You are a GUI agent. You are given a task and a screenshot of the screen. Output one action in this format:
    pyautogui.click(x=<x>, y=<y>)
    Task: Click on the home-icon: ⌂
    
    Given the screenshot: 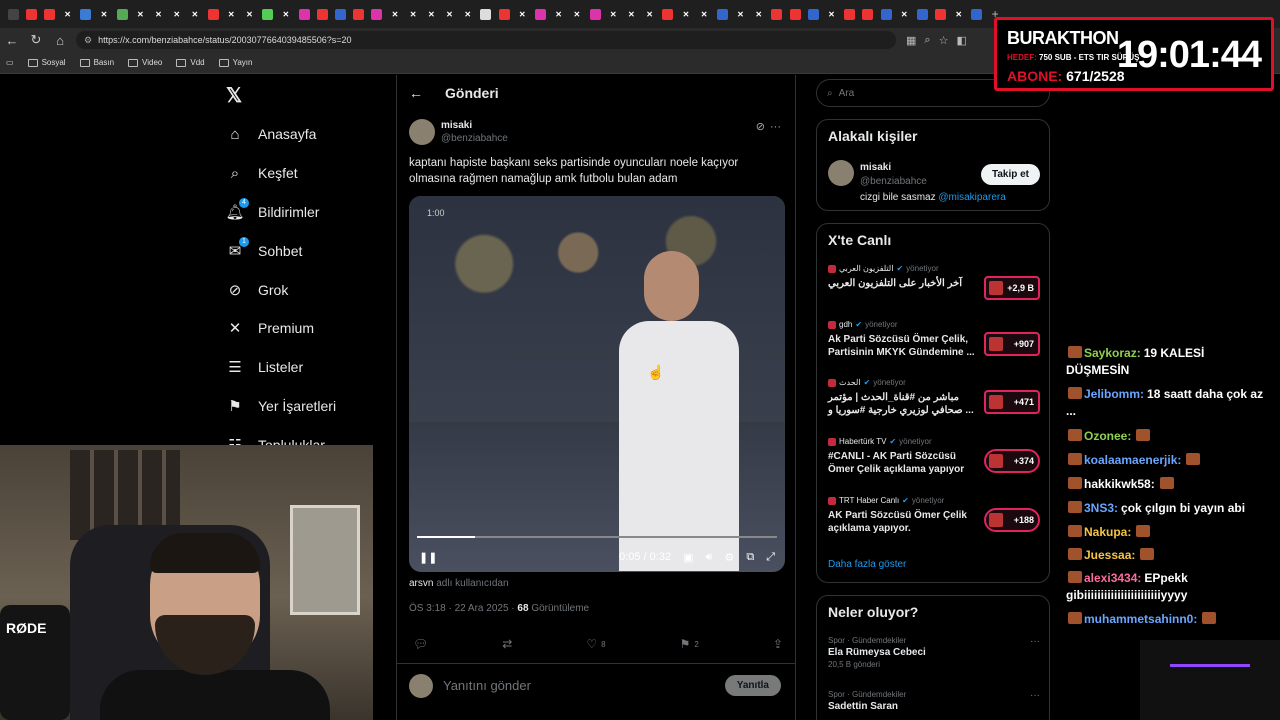 What is the action you would take?
    pyautogui.click(x=60, y=40)
    